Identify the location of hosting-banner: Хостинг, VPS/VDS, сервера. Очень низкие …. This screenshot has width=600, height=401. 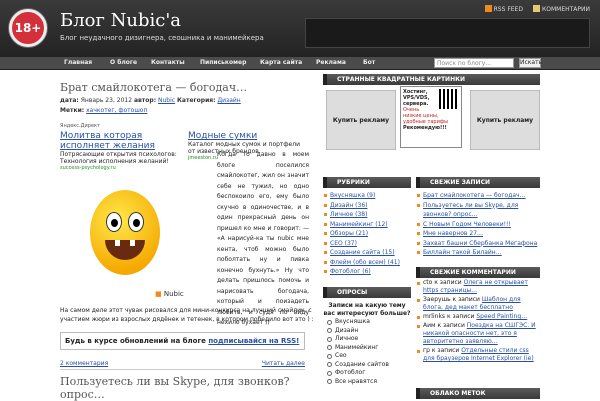
(431, 117).